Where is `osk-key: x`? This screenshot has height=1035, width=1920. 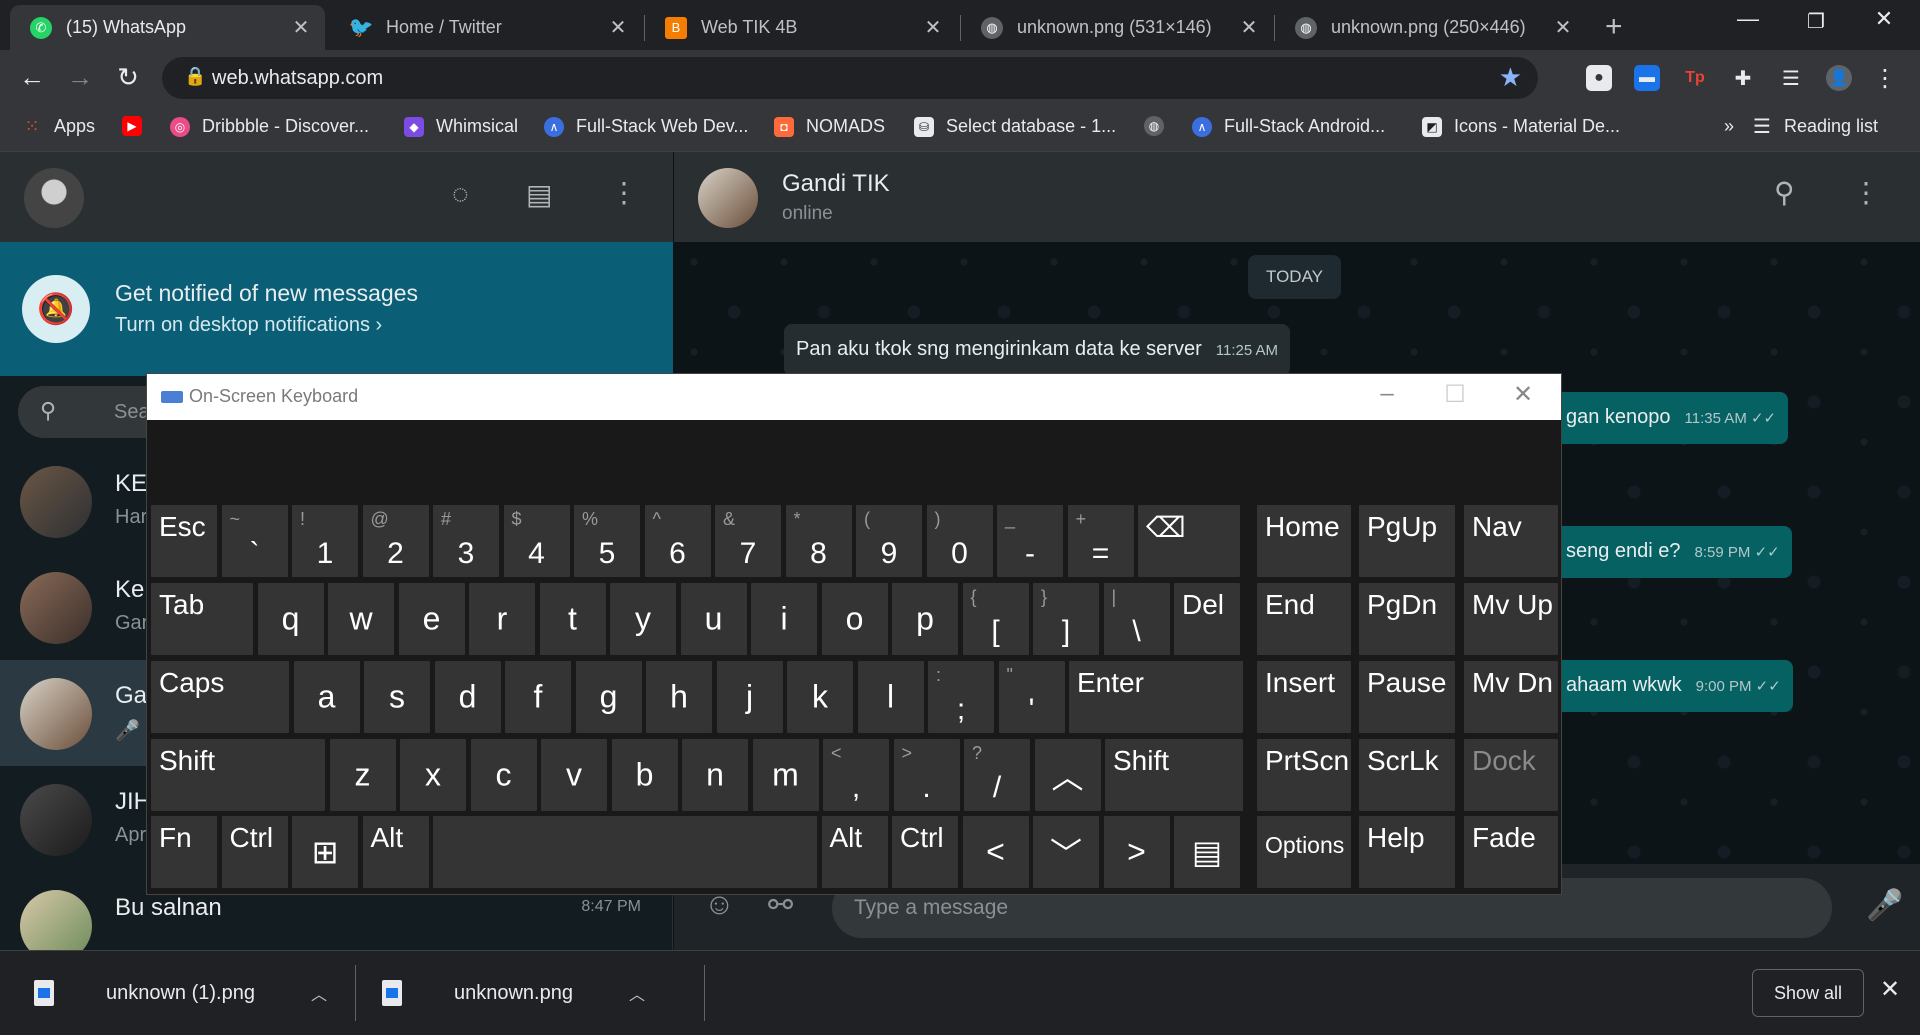 osk-key: x is located at coordinates (433, 775).